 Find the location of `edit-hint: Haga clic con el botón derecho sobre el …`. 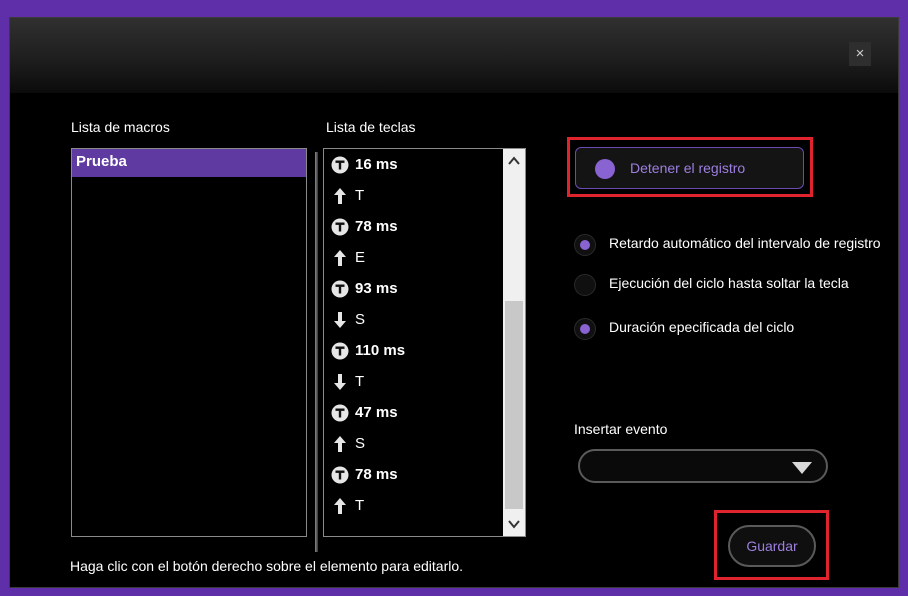

edit-hint: Haga clic con el botón derecho sobre el … is located at coordinates (267, 566).